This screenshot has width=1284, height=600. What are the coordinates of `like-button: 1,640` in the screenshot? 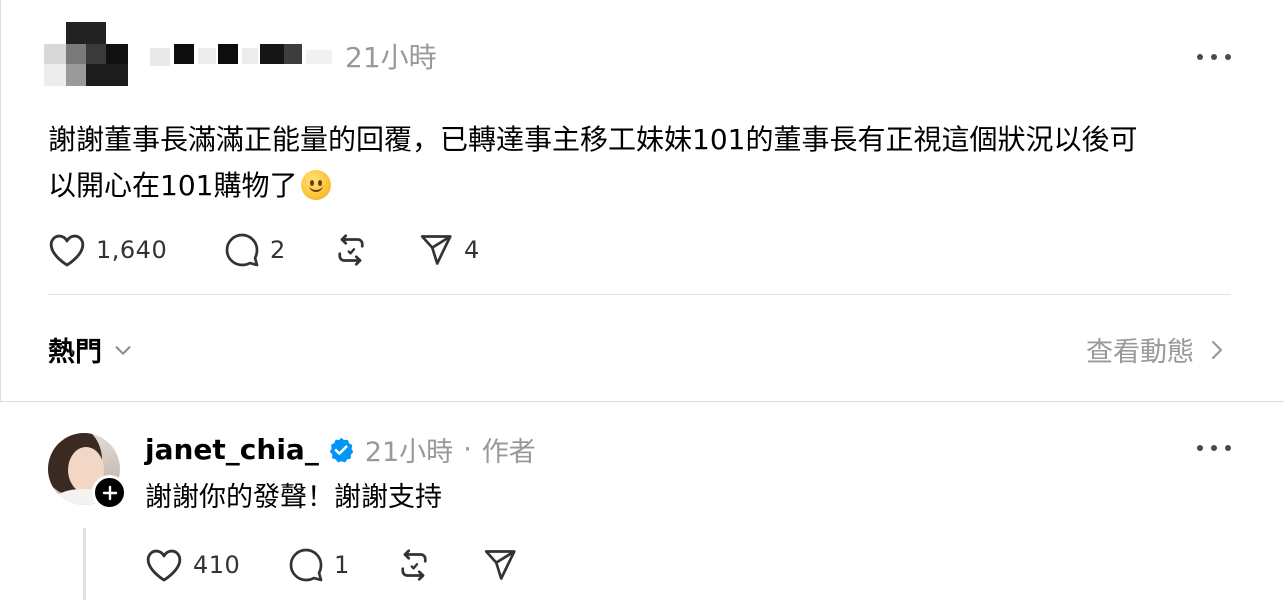 It's located at (107, 250).